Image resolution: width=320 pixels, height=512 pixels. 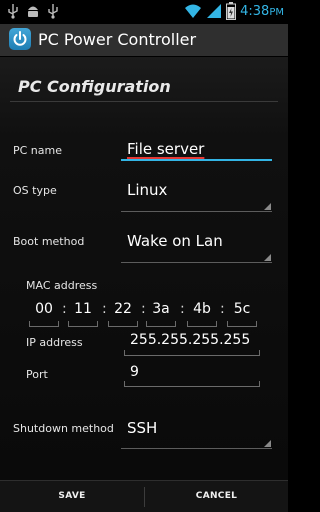 I want to click on section-divider, so click(x=144, y=101).